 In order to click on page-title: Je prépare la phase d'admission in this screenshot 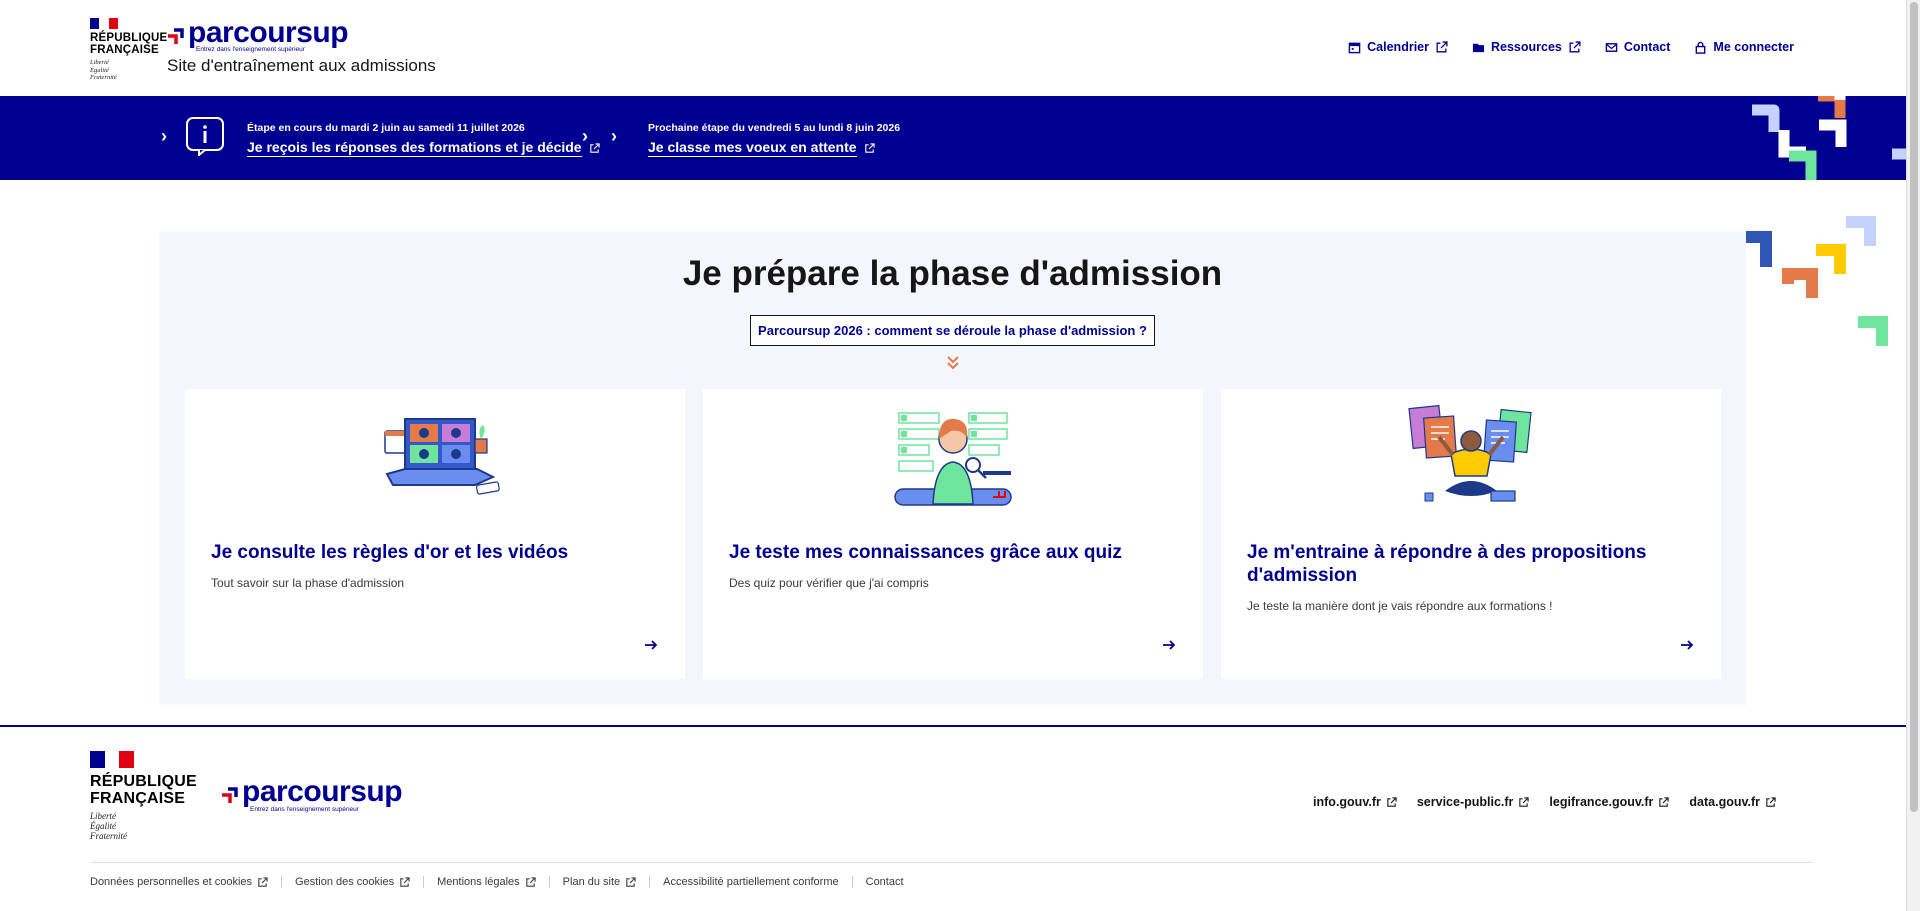, I will do `click(952, 273)`.